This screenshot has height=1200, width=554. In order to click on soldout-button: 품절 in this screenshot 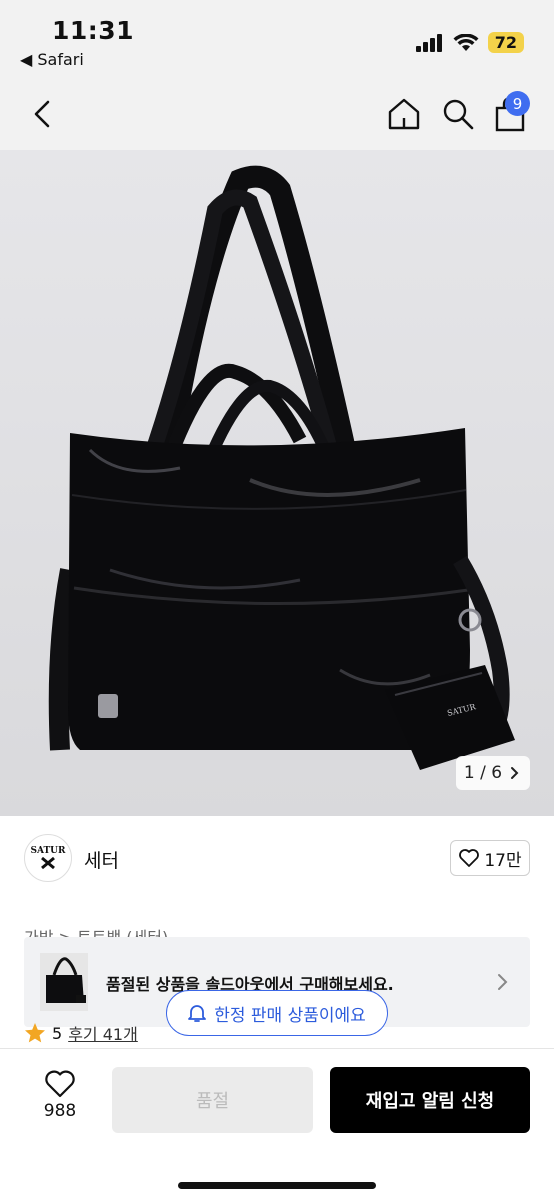, I will do `click(212, 1100)`.